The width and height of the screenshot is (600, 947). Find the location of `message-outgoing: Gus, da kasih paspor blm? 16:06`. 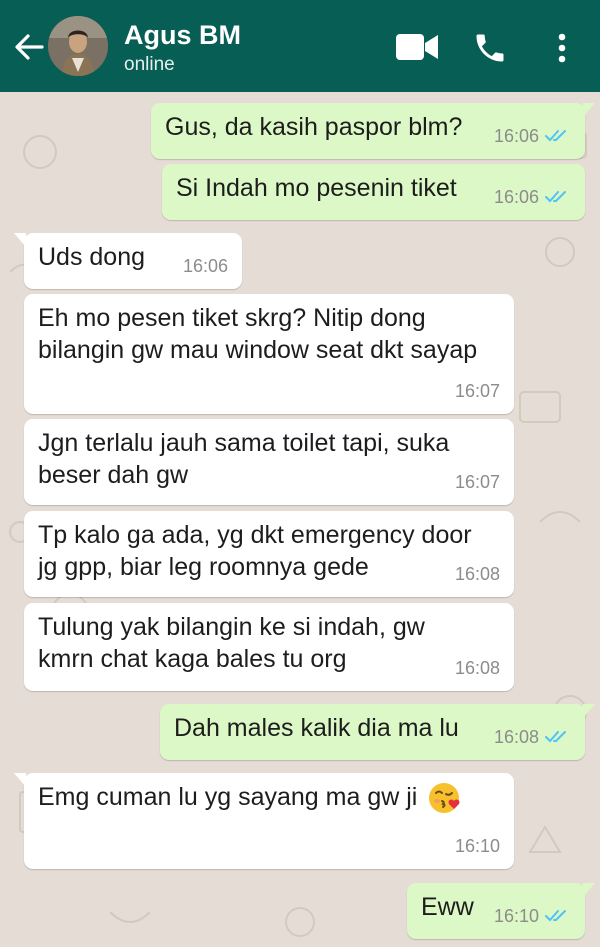

message-outgoing: Gus, da kasih paspor blm? 16:06 is located at coordinates (373, 131).